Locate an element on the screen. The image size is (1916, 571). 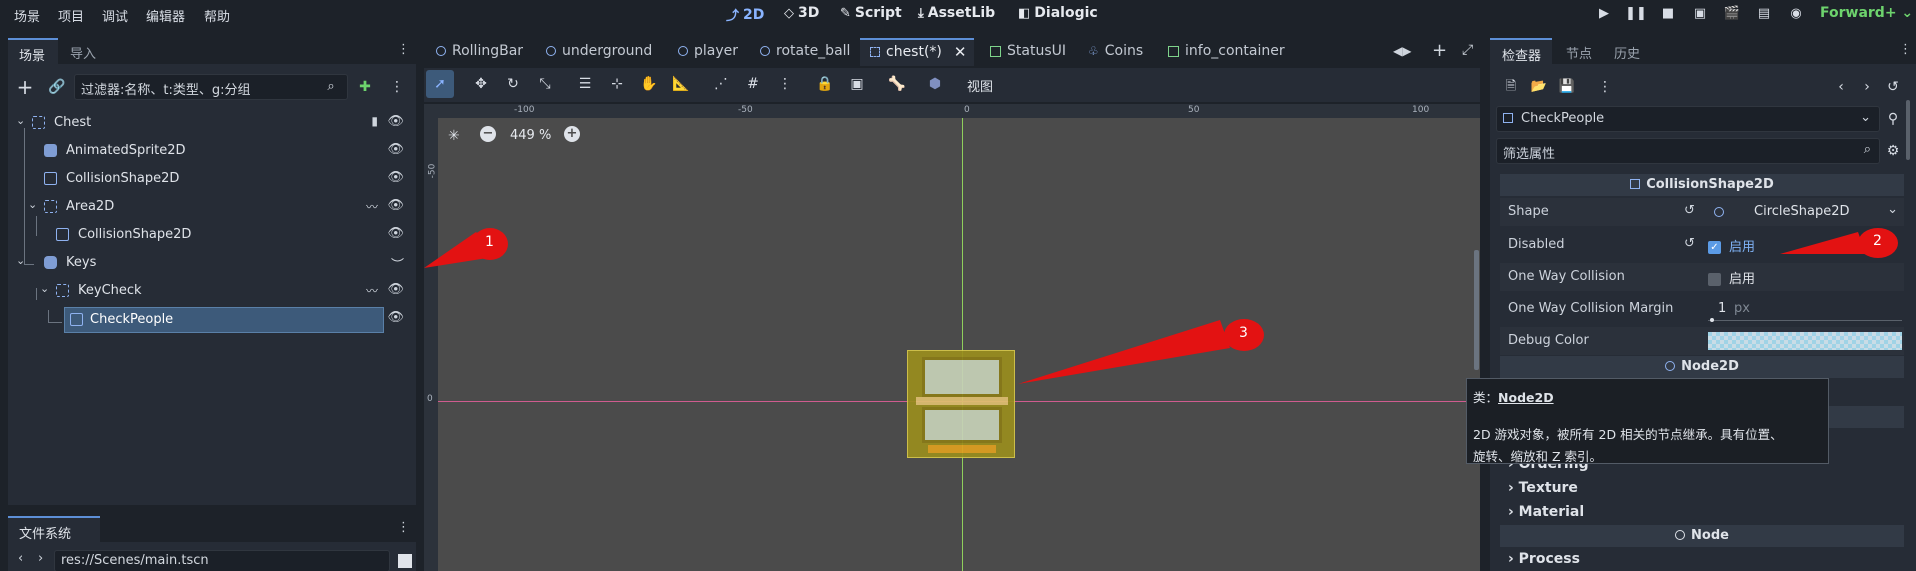
tab-history: 历史 is located at coordinates (1627, 52).